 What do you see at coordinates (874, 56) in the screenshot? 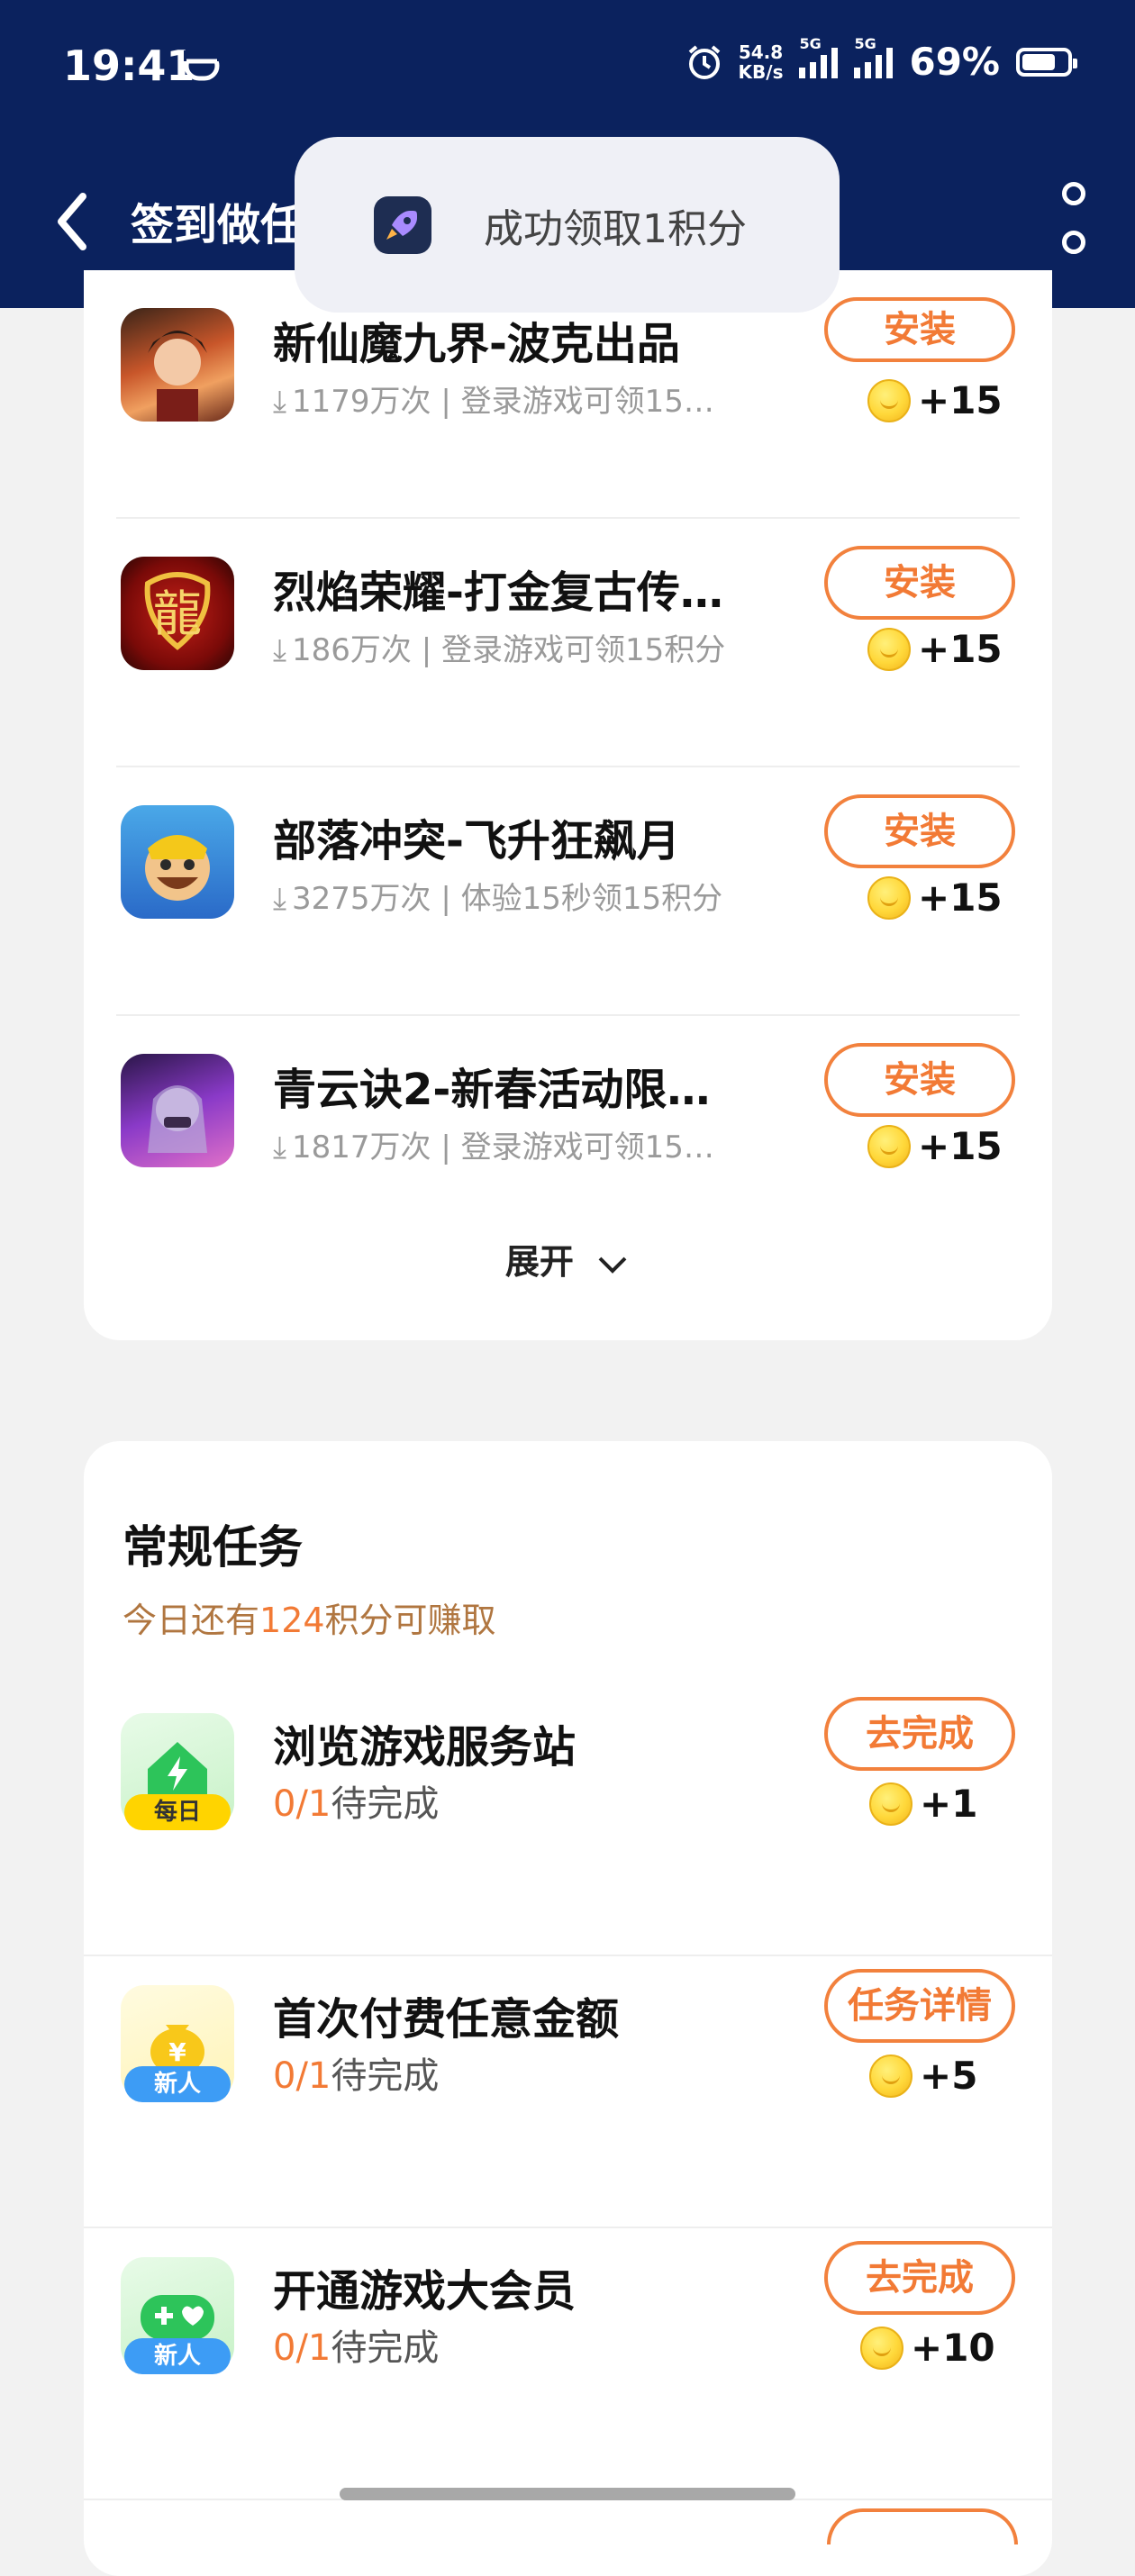
I see `signal-2-icon: 5G` at bounding box center [874, 56].